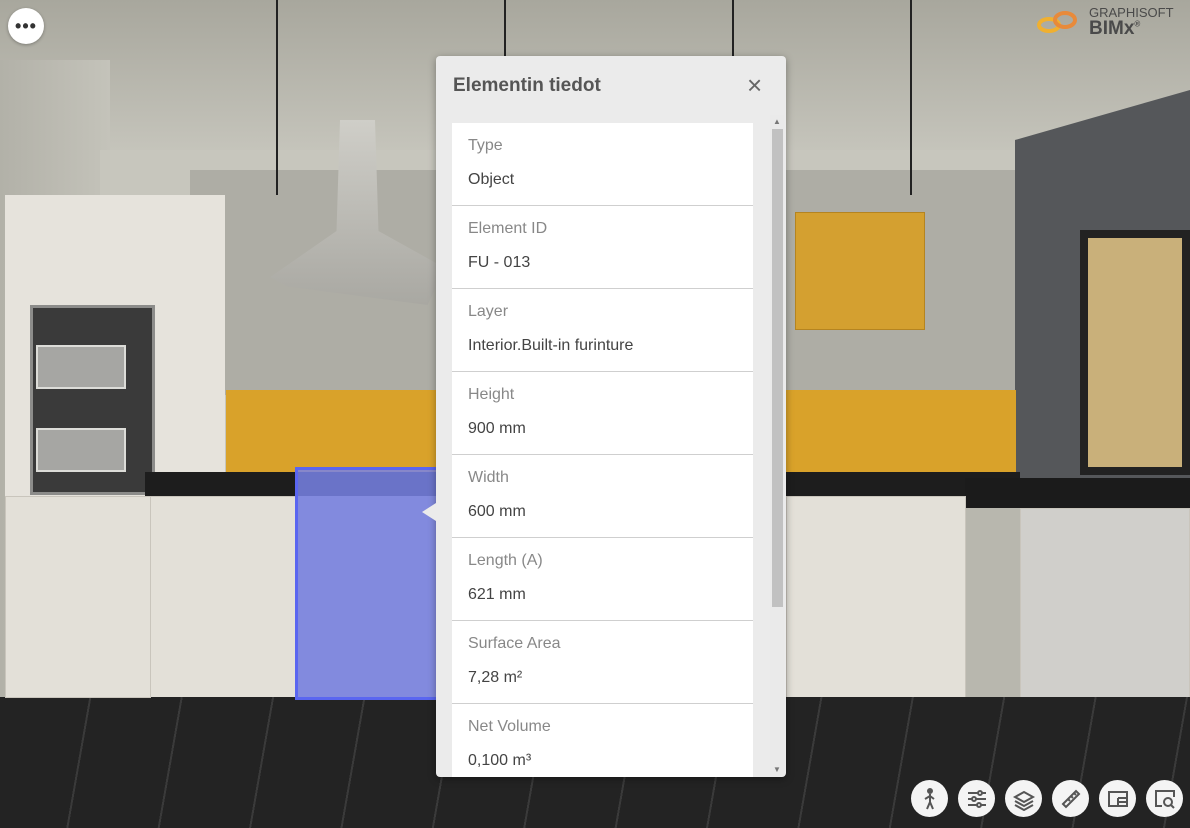  I want to click on window, so click(1135, 352).